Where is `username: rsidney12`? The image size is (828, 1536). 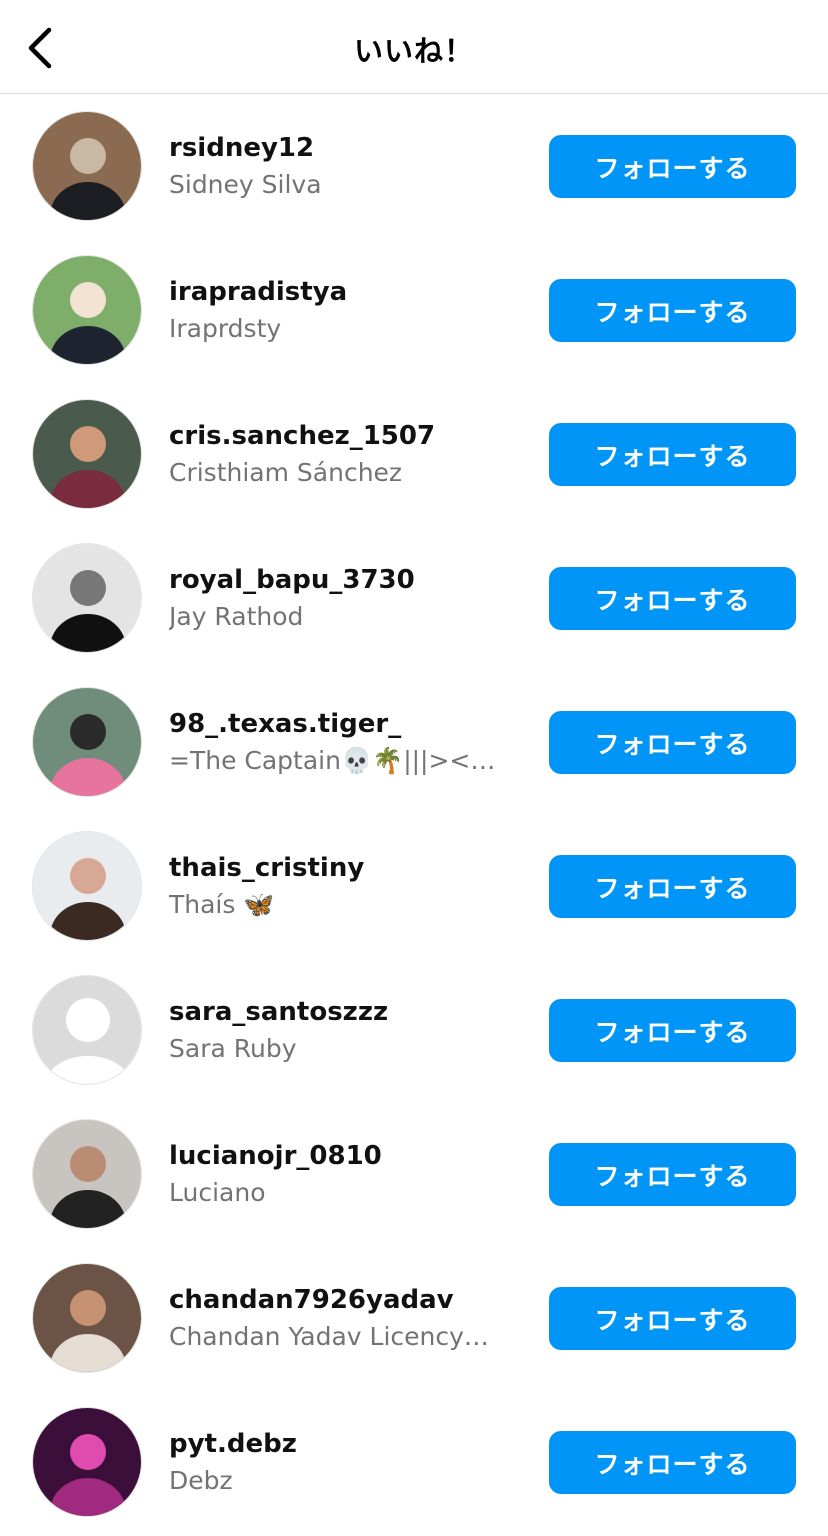
username: rsidney12 is located at coordinates (339, 148).